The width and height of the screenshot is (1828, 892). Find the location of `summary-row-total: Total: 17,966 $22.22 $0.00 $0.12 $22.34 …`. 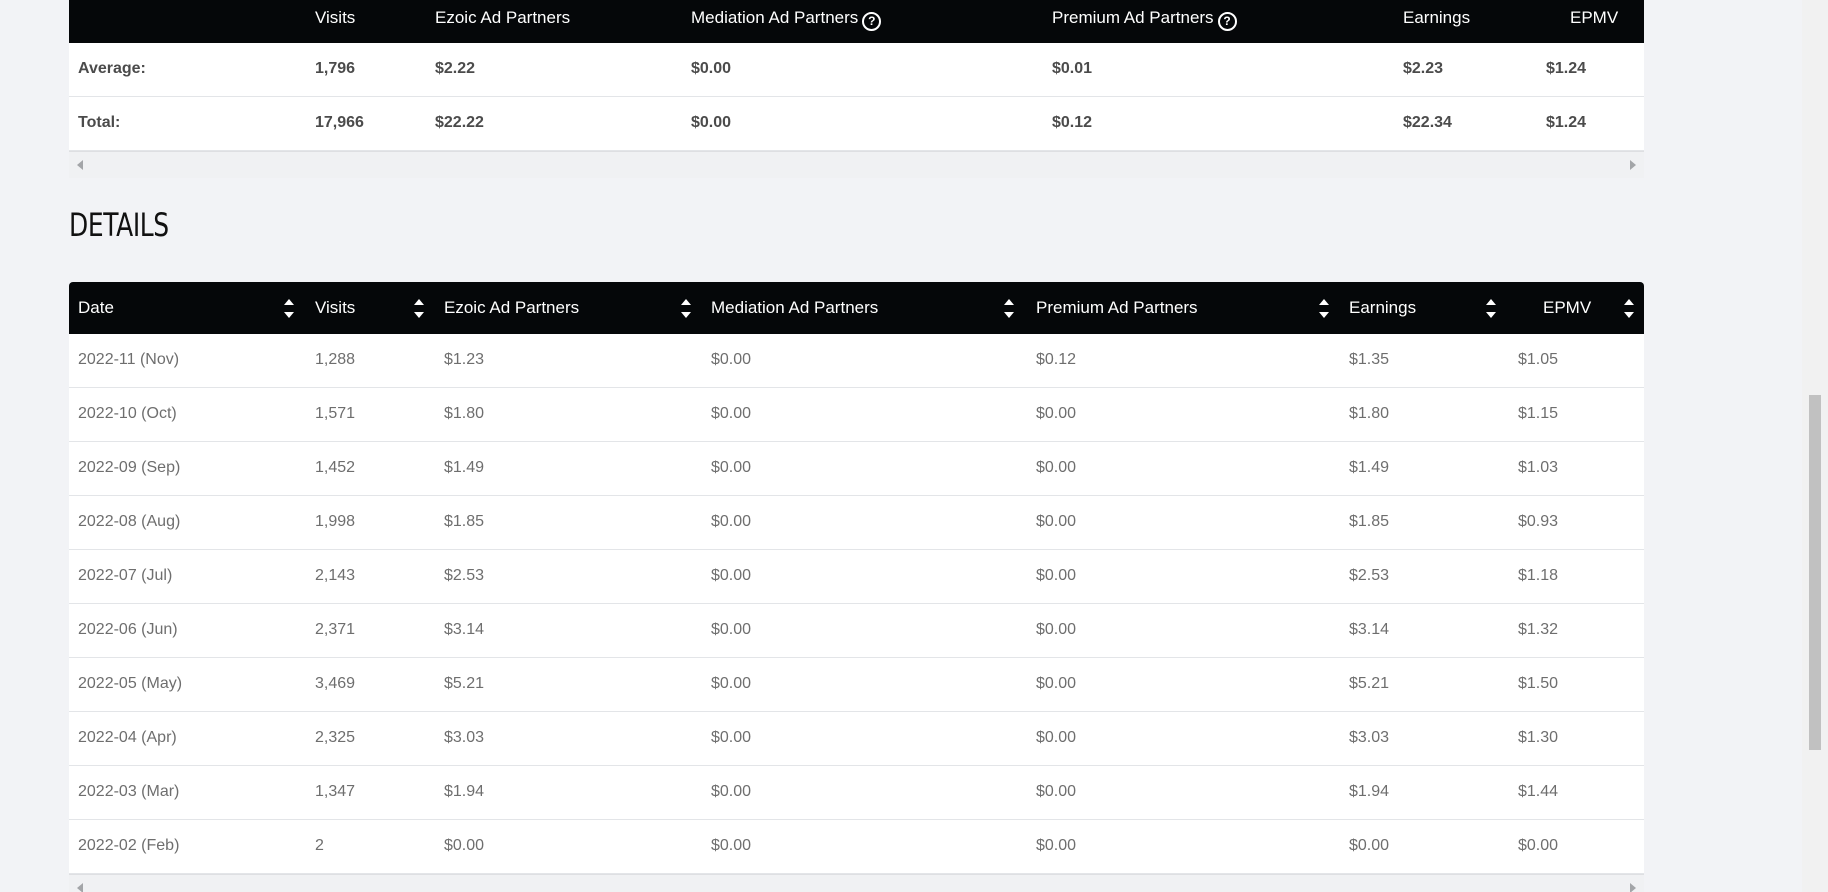

summary-row-total: Total: 17,966 $22.22 $0.00 $0.12 $22.34 … is located at coordinates (856, 124).